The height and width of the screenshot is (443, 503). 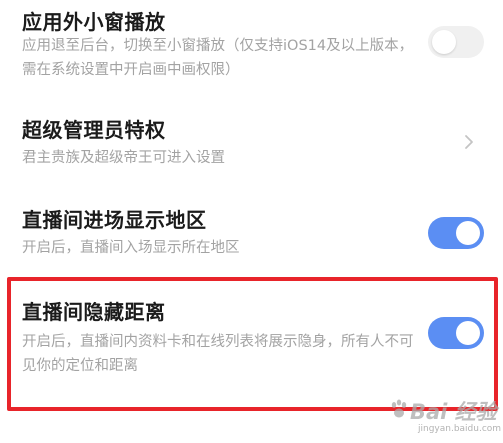 What do you see at coordinates (469, 142) in the screenshot?
I see `chevron-right-icon` at bounding box center [469, 142].